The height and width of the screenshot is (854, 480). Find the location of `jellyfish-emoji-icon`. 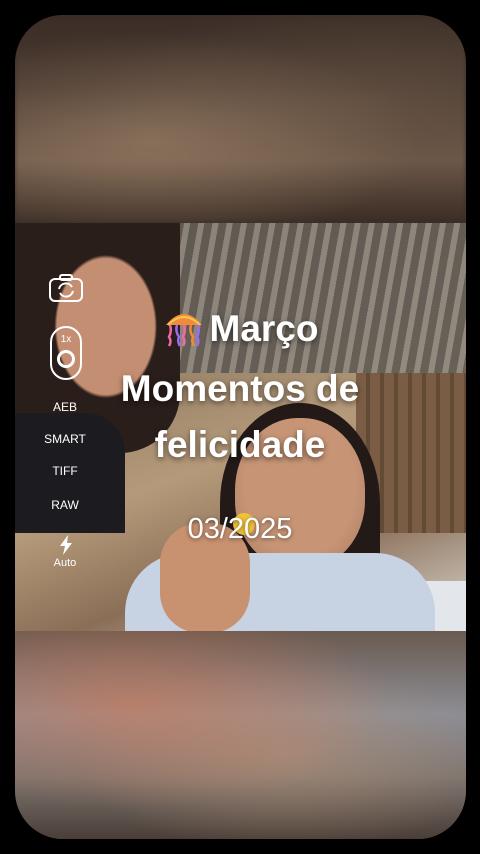

jellyfish-emoji-icon is located at coordinates (183, 330).